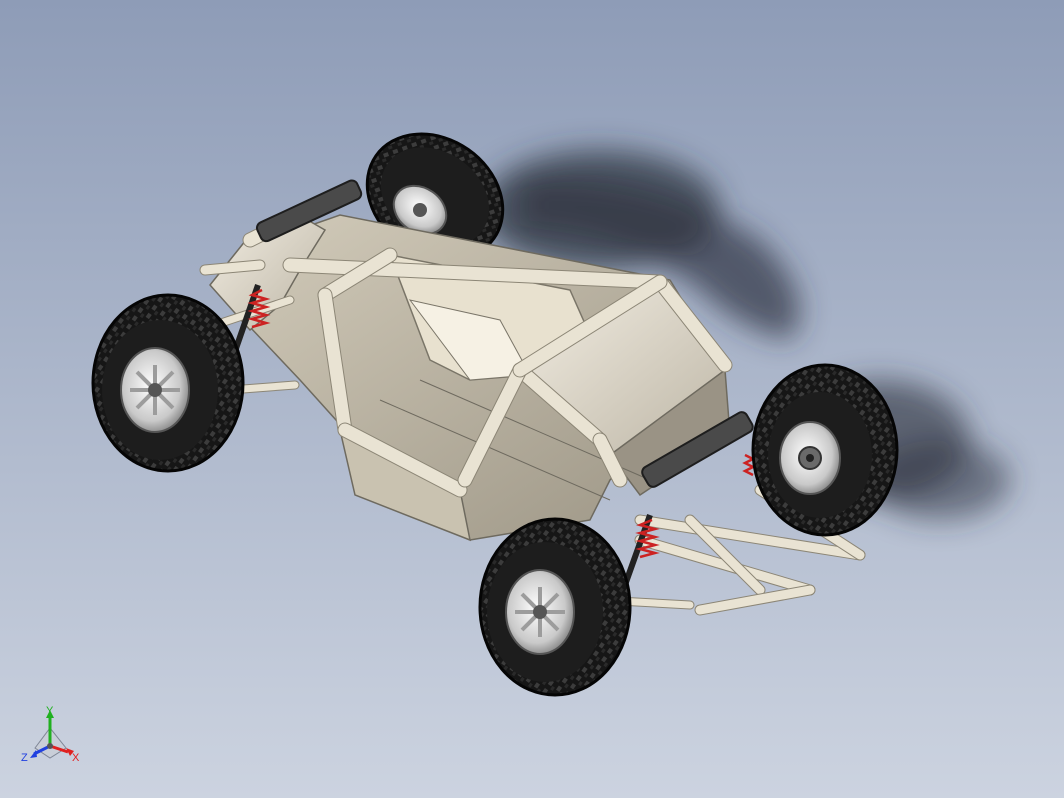  Describe the element at coordinates (168, 383) in the screenshot. I see `wheel-front-left` at that location.